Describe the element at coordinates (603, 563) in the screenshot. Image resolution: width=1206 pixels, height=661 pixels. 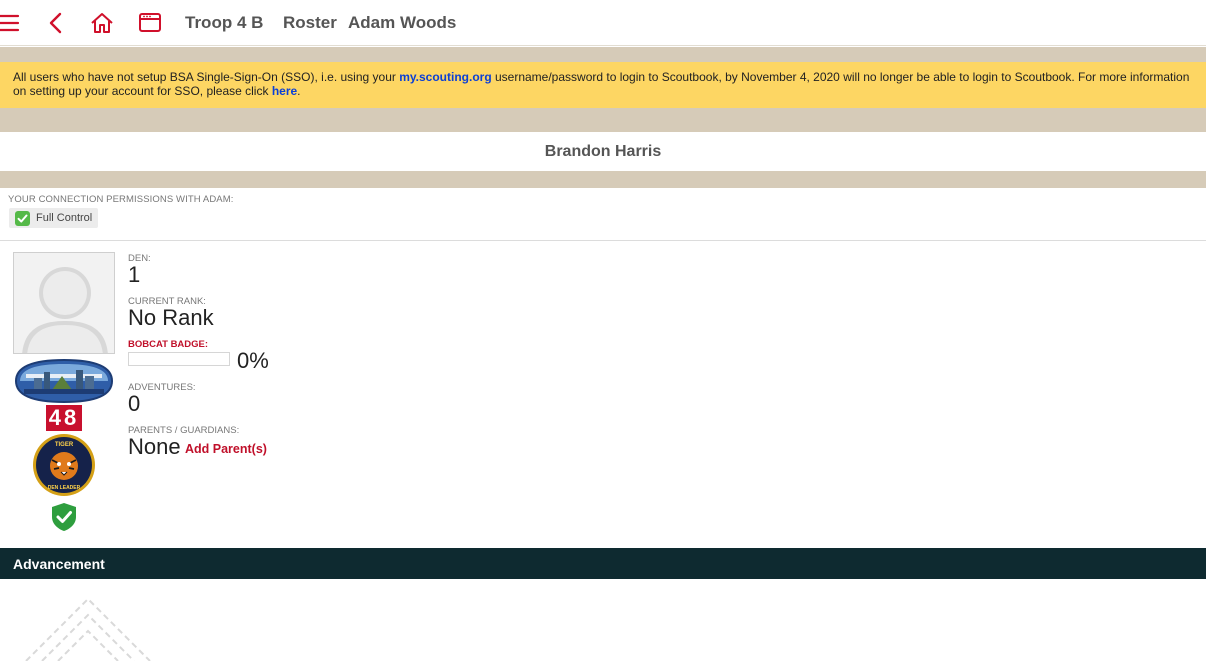
I see `advancement-section-header: Advancement` at that location.